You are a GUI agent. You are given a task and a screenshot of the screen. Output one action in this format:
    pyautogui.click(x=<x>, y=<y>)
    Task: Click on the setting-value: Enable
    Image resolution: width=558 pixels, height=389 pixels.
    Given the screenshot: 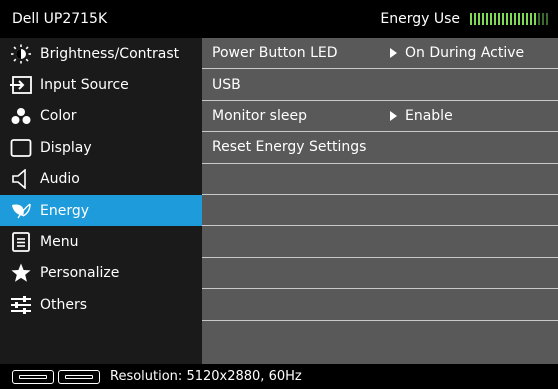 What is the action you would take?
    pyautogui.click(x=421, y=116)
    